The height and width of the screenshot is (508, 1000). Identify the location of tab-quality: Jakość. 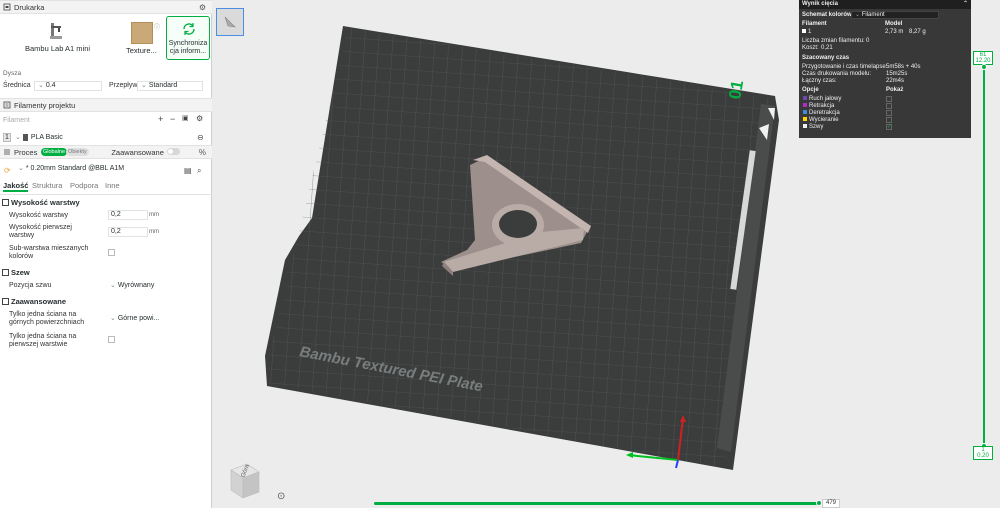
(16, 186).